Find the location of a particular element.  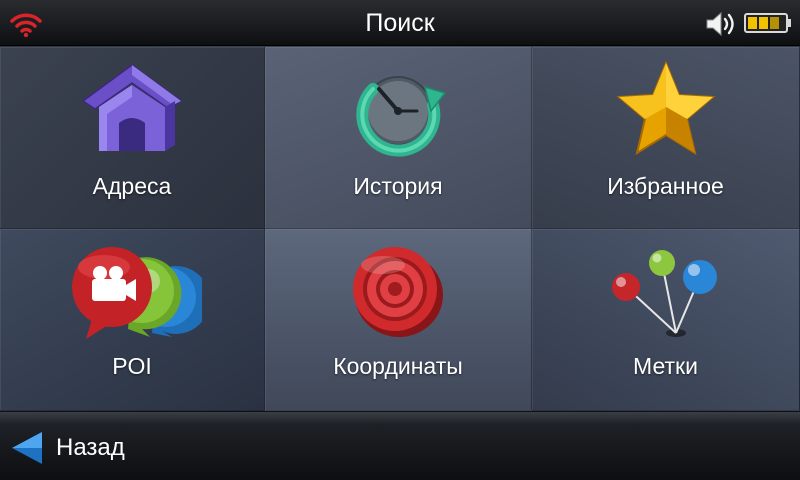

page-title: Поиск is located at coordinates (400, 23).